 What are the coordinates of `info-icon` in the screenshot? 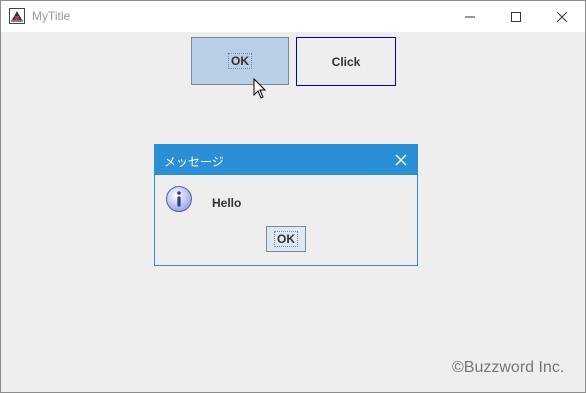 It's located at (179, 199).